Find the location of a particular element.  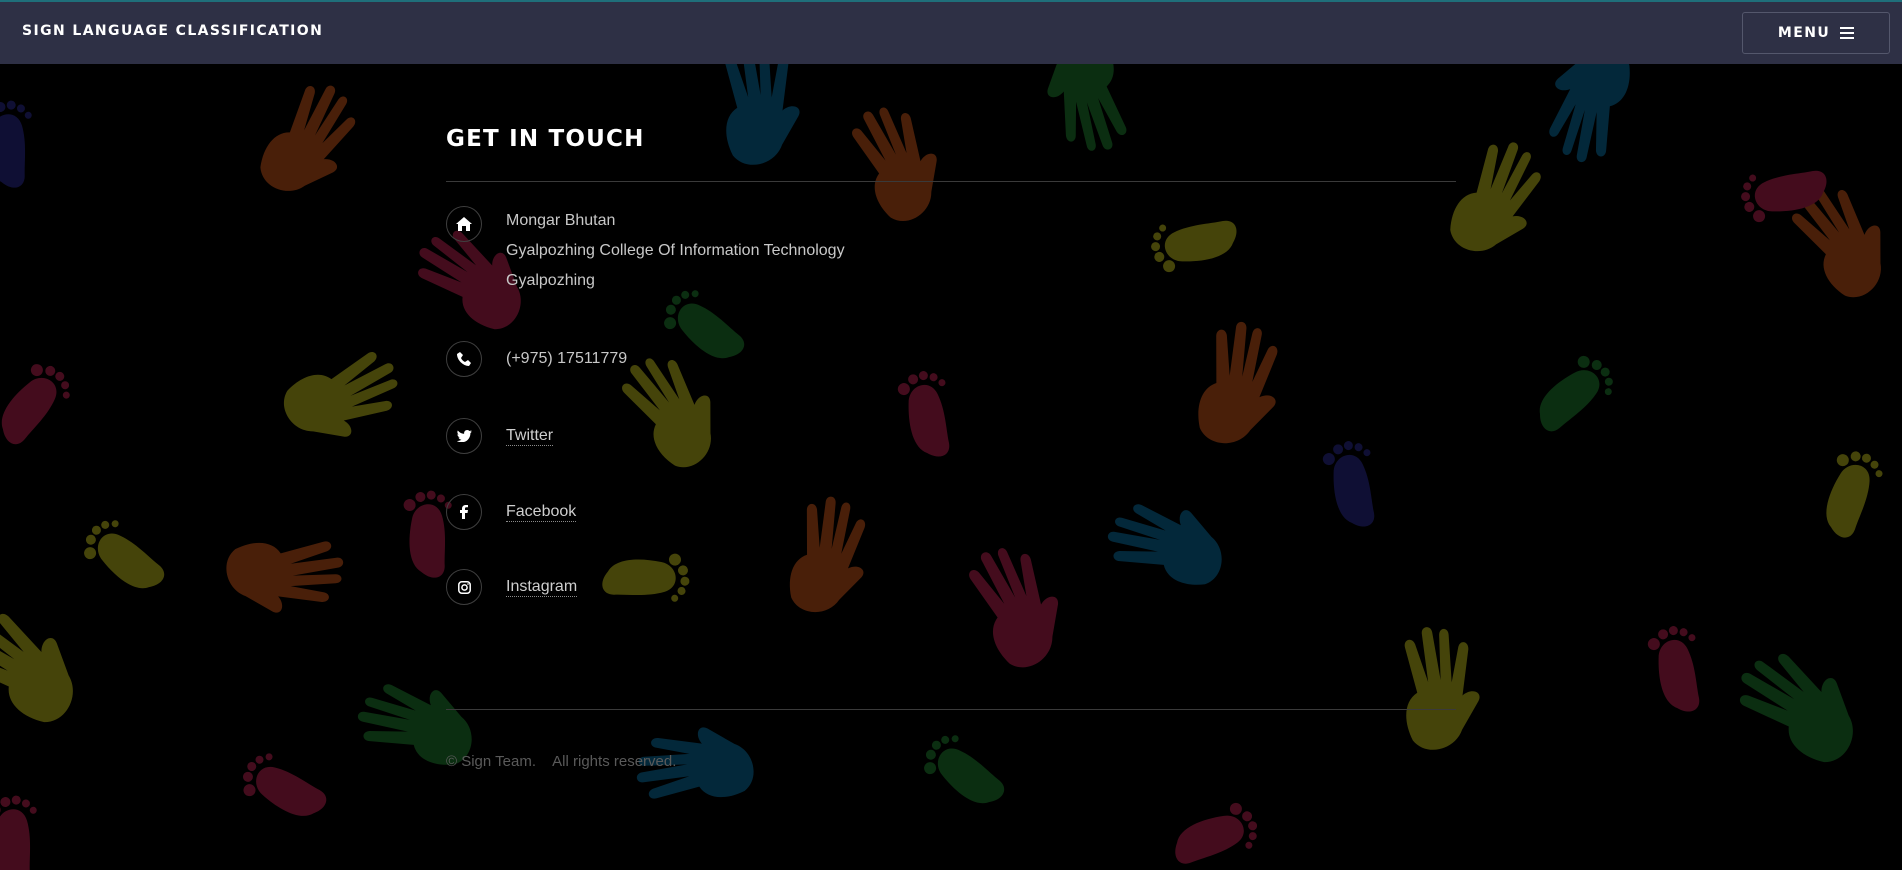

copyright-owner: © Sign Team. is located at coordinates (491, 761).